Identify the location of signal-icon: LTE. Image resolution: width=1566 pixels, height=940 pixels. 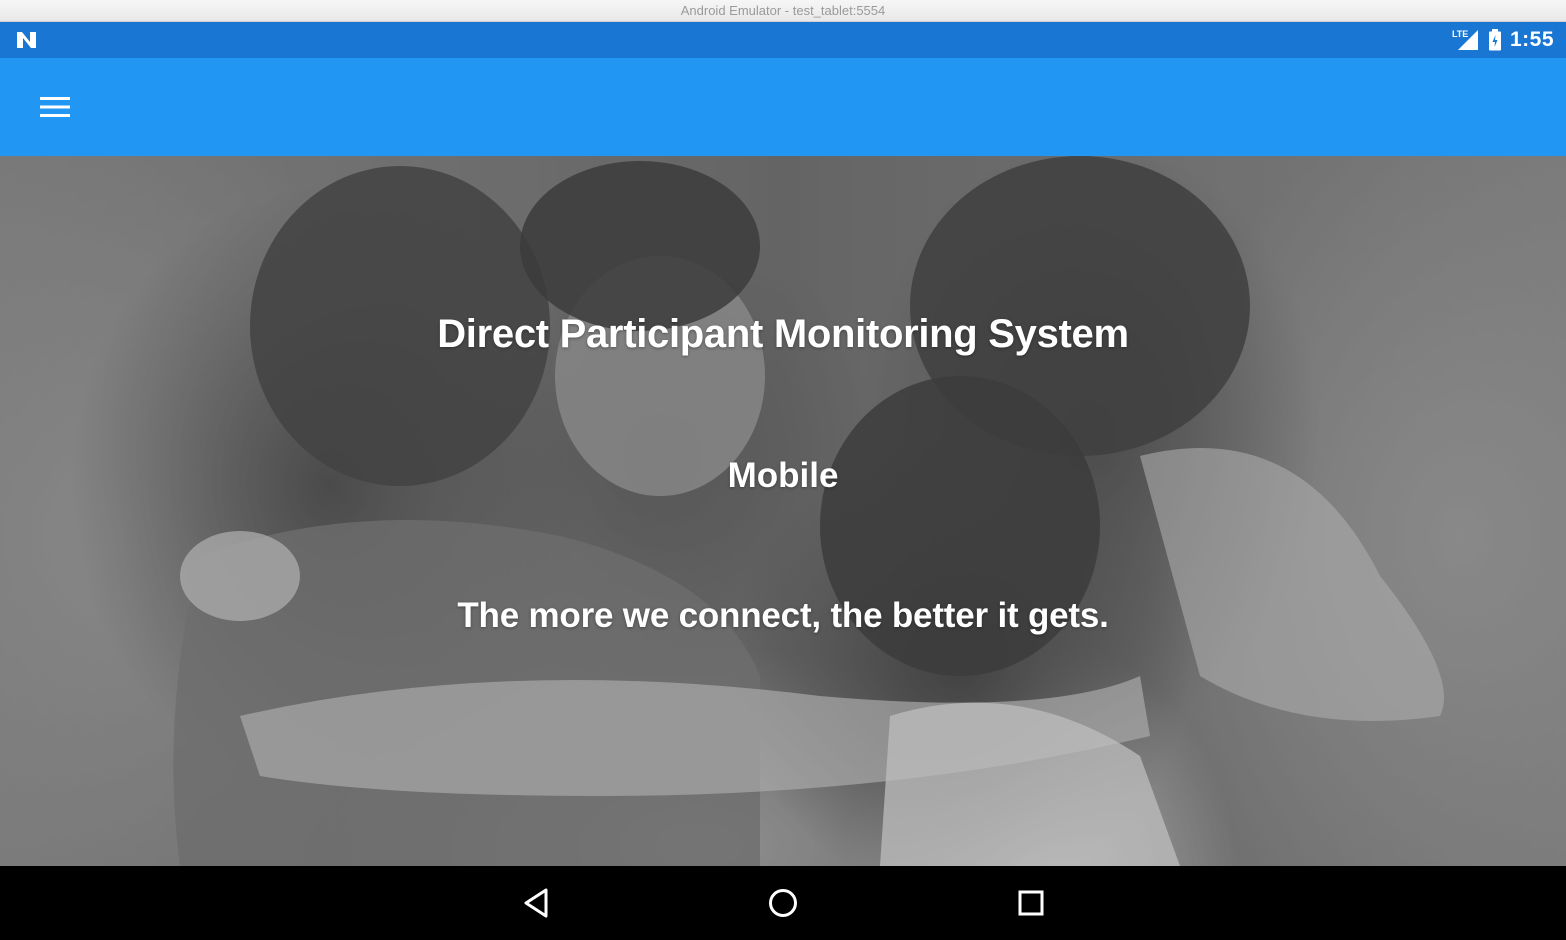
(1466, 40).